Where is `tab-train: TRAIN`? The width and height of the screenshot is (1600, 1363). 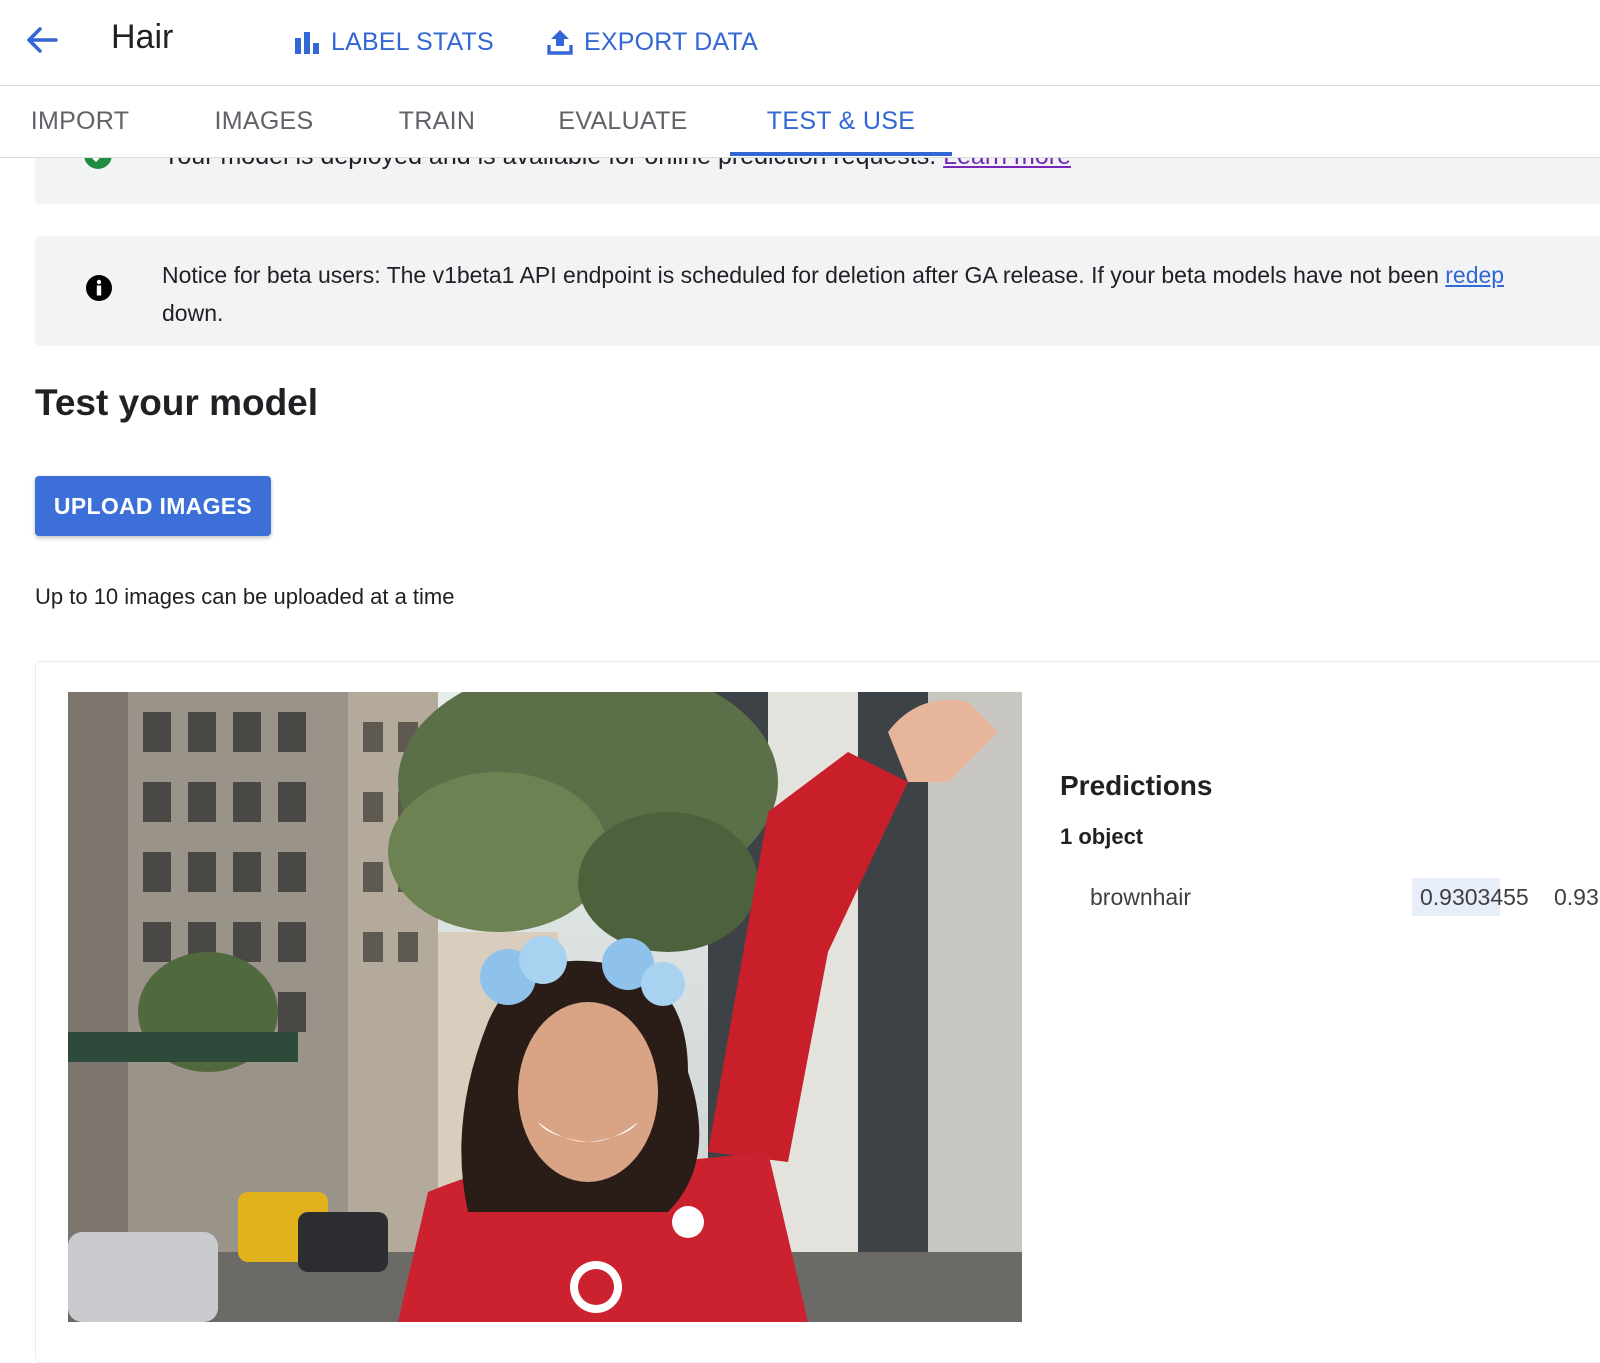 tab-train: TRAIN is located at coordinates (437, 121).